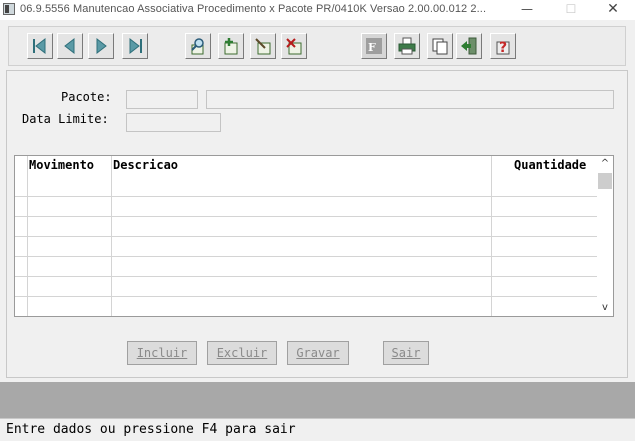  Describe the element at coordinates (173, 122) in the screenshot. I see `data-limite-field` at that location.